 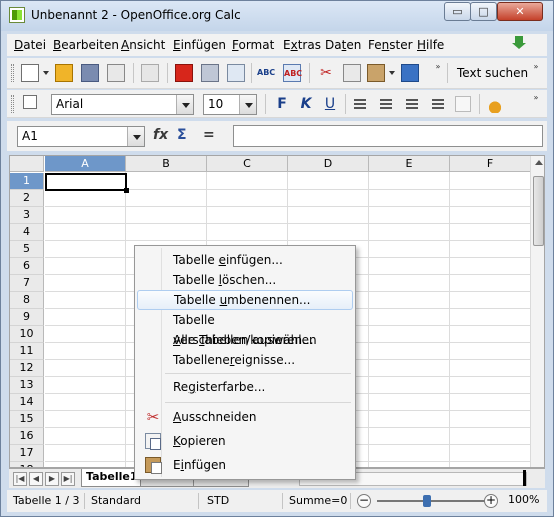 What do you see at coordinates (27, 283) in the screenshot?
I see `row-header-7: 7` at bounding box center [27, 283].